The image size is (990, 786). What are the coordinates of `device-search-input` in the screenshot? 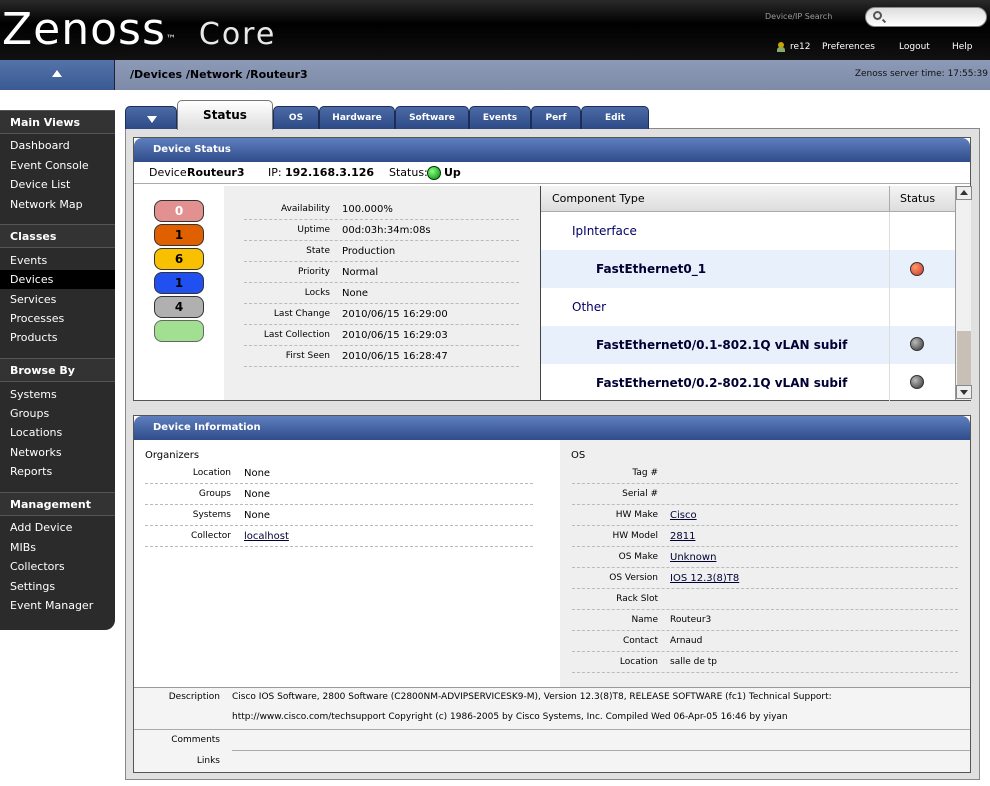 It's located at (926, 17).